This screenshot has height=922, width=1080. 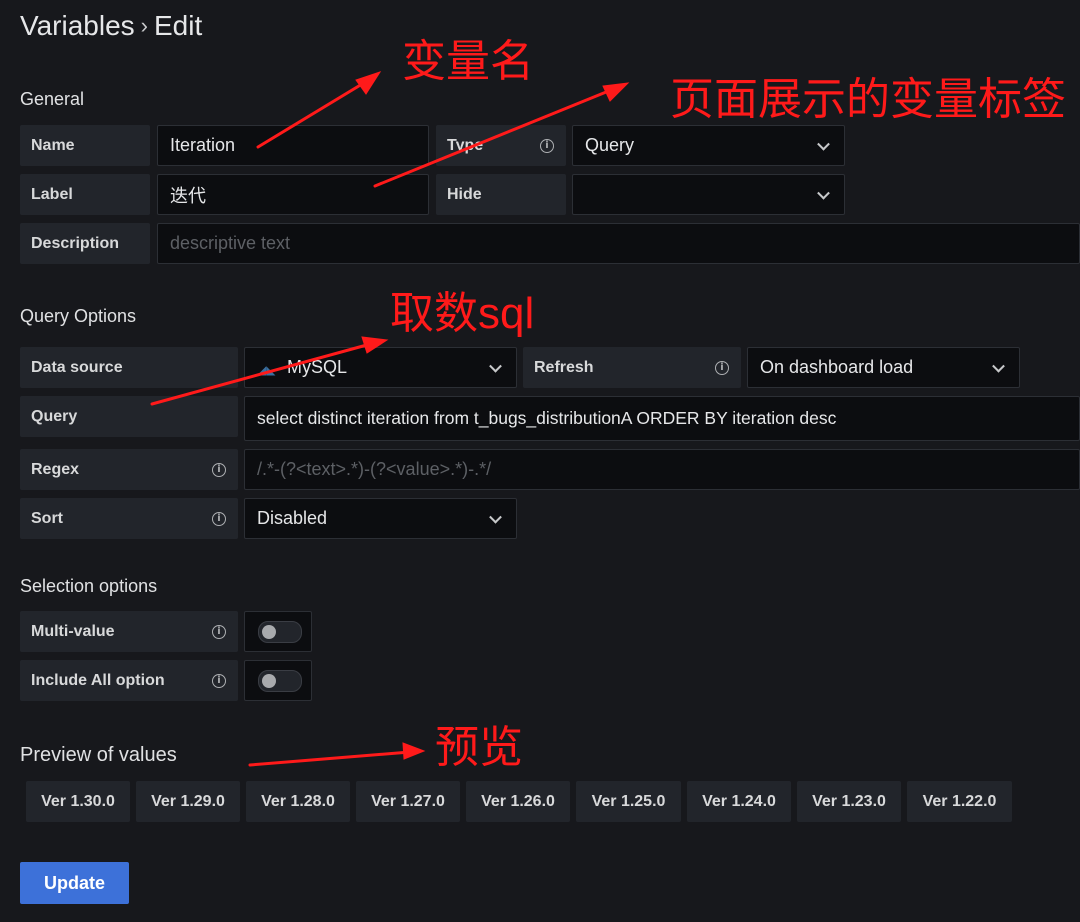 I want to click on general-section-title: General, so click(x=52, y=99).